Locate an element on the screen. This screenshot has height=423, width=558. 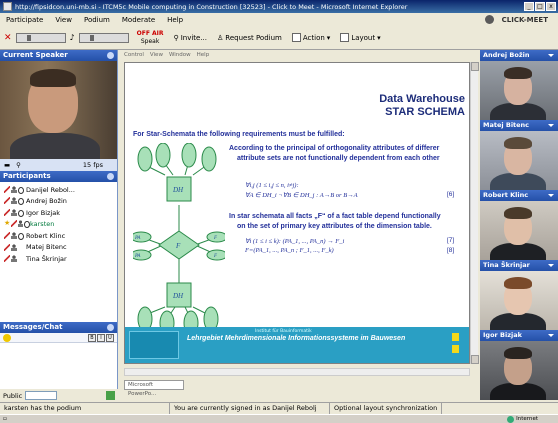
font-italic-button: I is located at coordinates (101, 337).